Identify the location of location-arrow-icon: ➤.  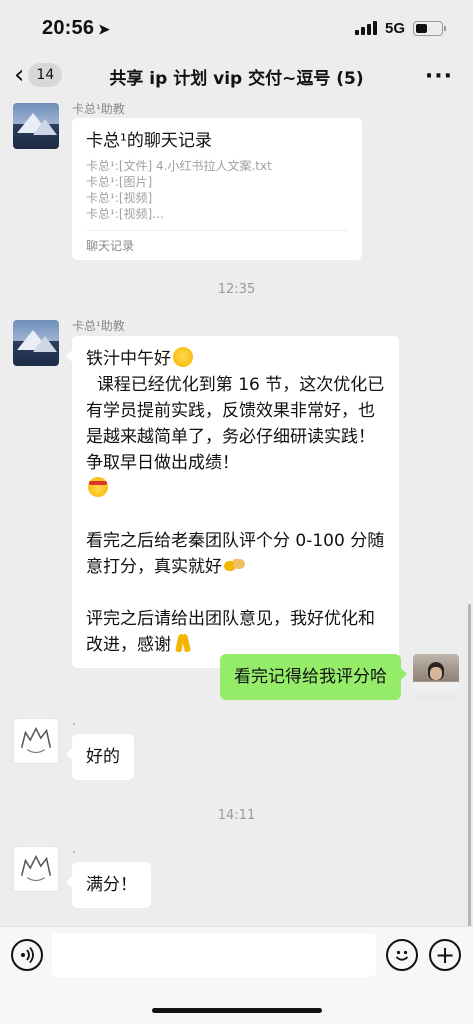
(104, 28).